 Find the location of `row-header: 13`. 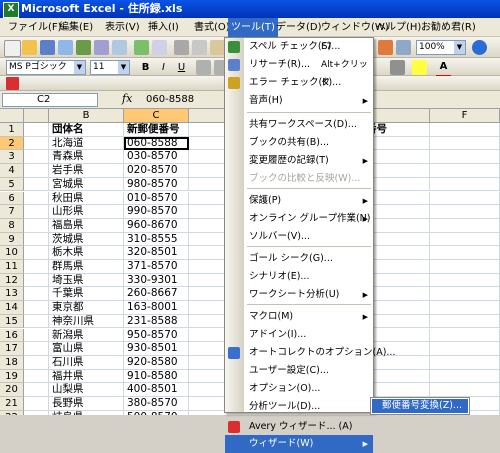

row-header: 13 is located at coordinates (12, 294).